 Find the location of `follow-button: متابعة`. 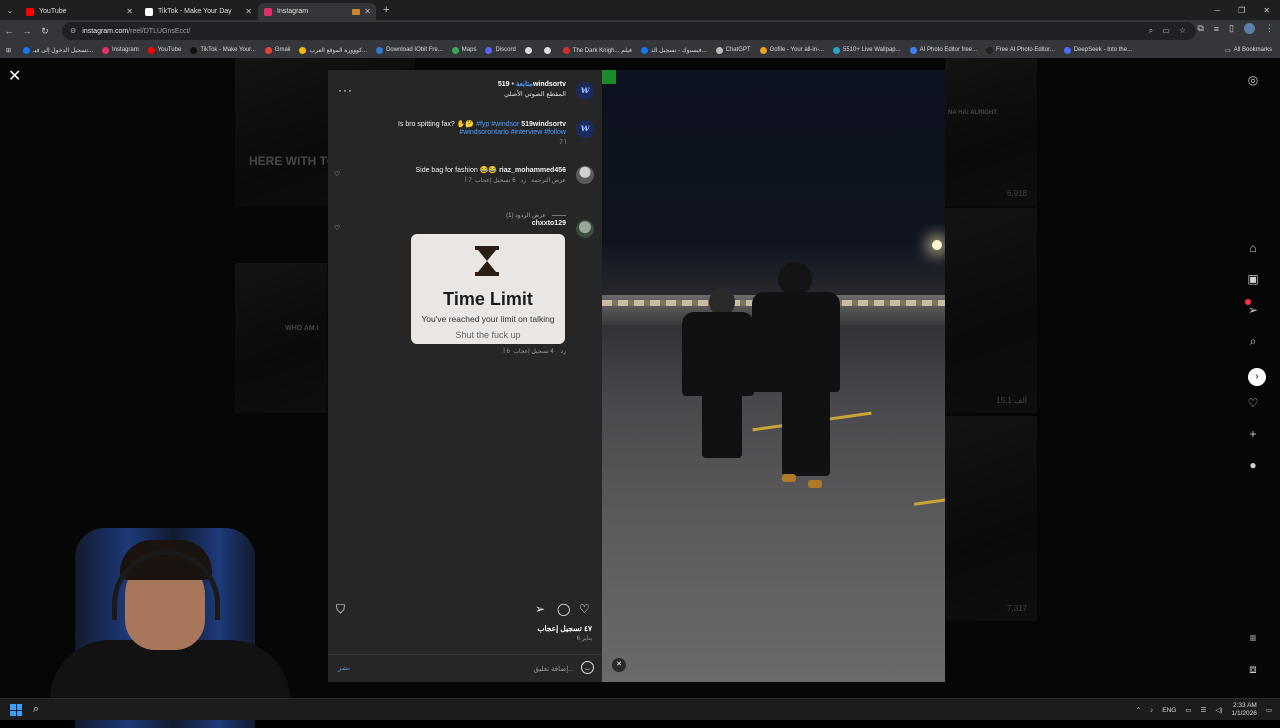

follow-button: متابعة is located at coordinates (524, 84).